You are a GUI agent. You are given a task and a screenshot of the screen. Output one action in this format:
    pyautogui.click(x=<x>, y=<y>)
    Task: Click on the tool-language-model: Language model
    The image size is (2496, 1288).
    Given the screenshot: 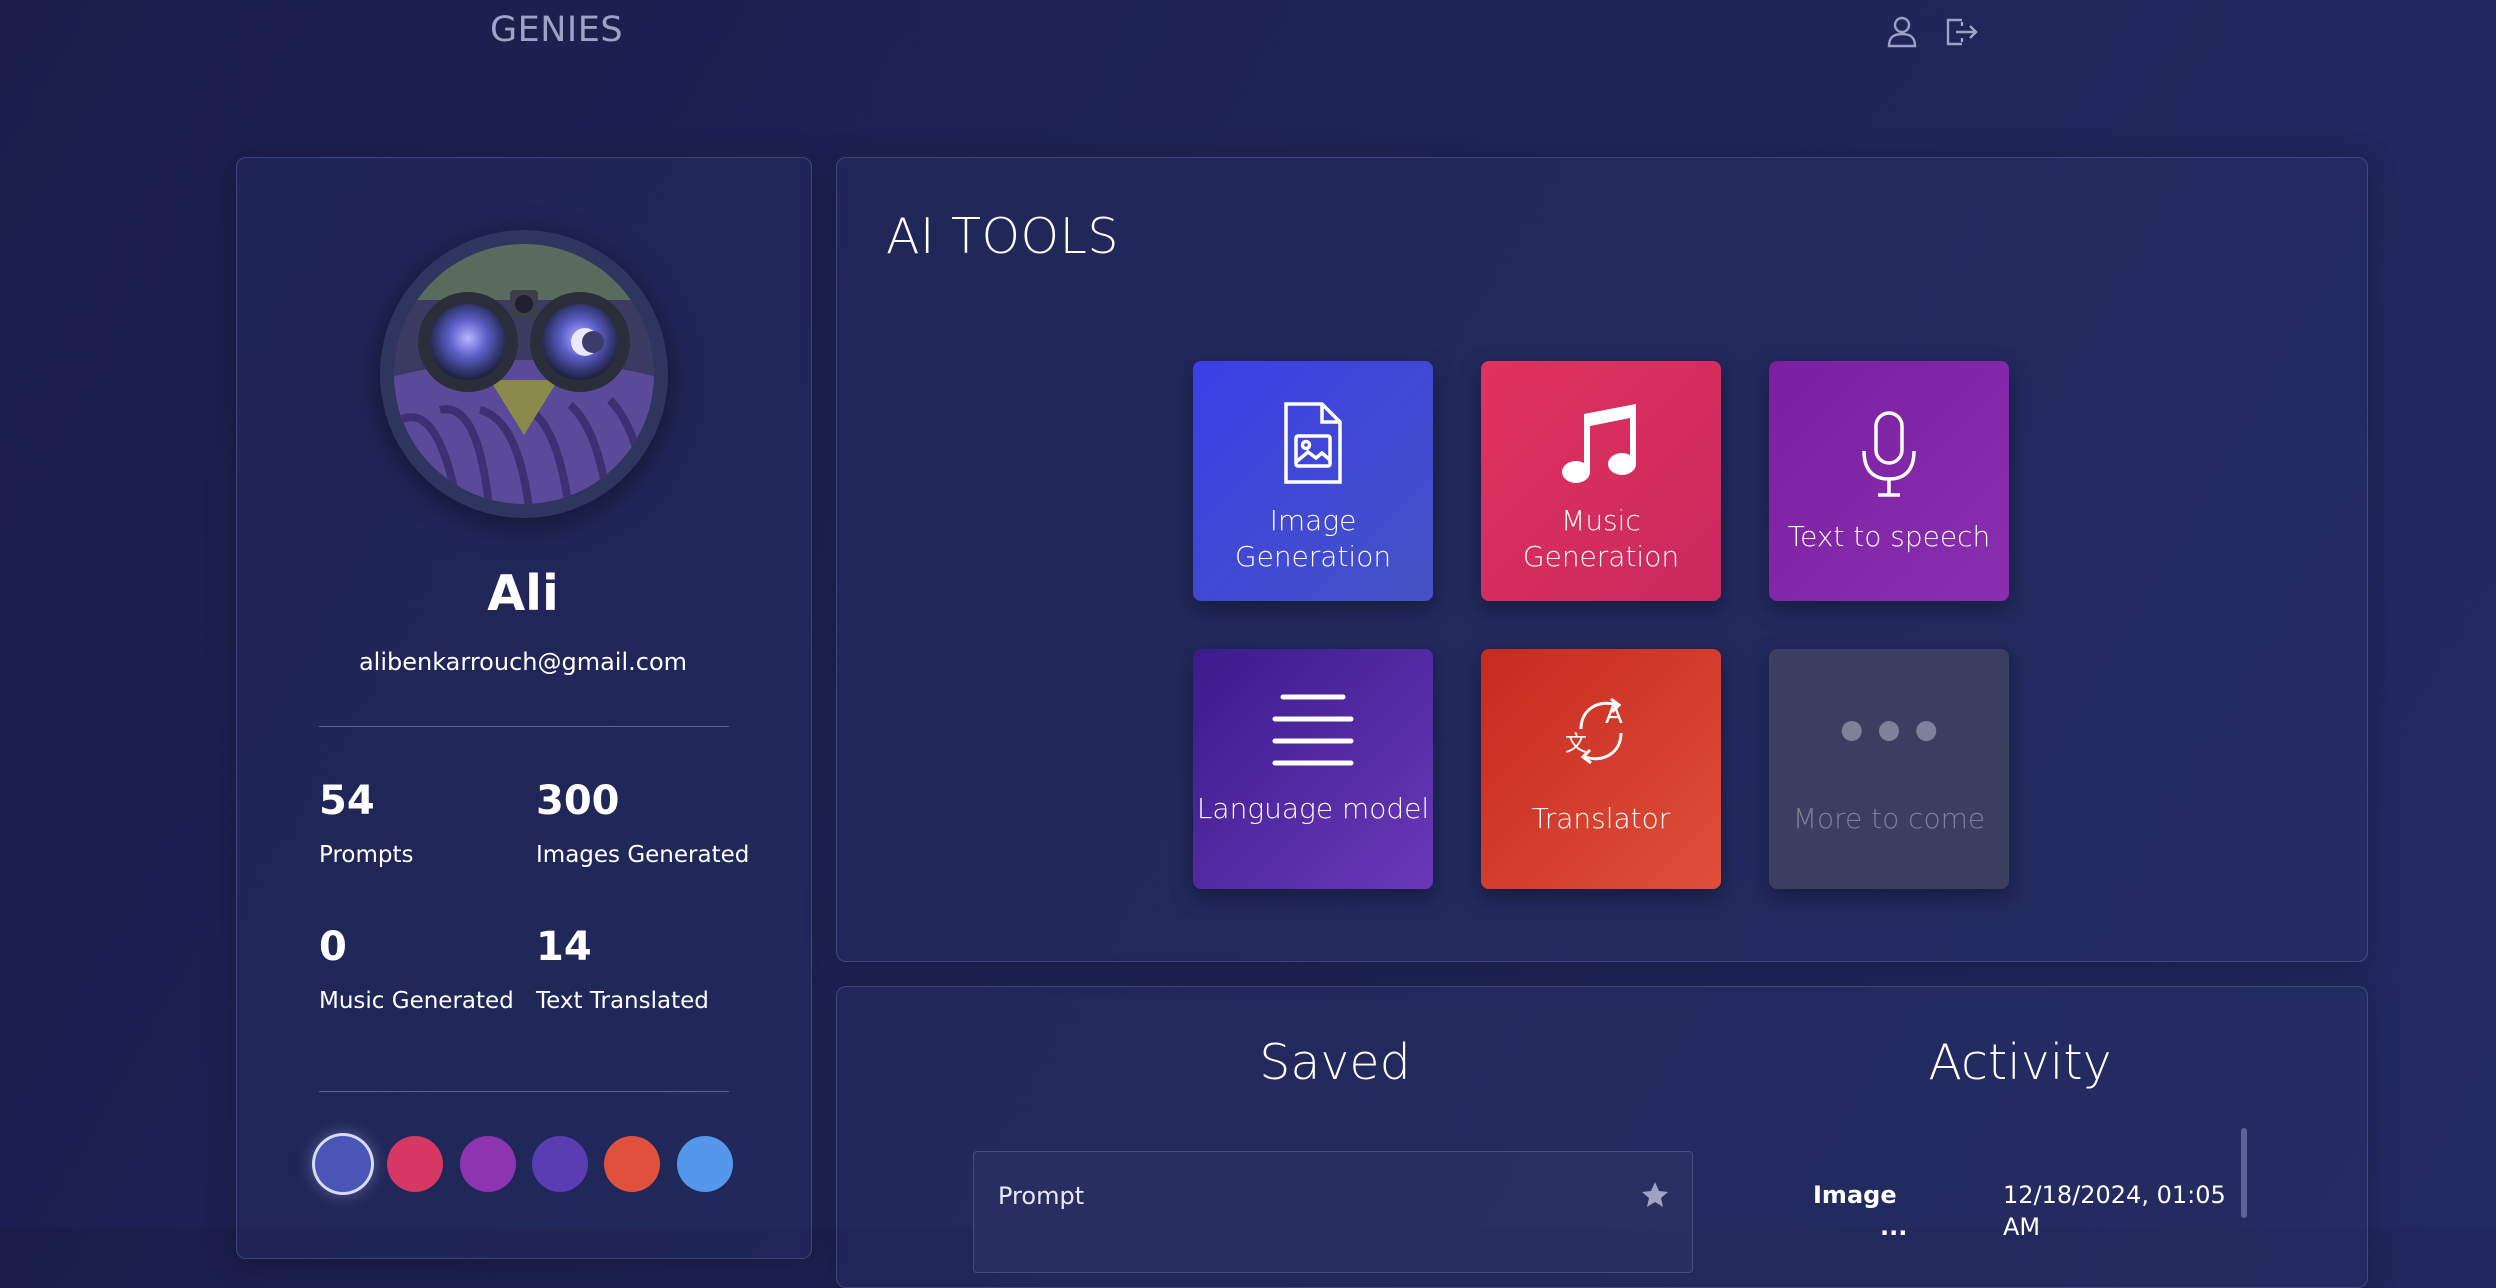 What is the action you would take?
    pyautogui.click(x=1313, y=769)
    